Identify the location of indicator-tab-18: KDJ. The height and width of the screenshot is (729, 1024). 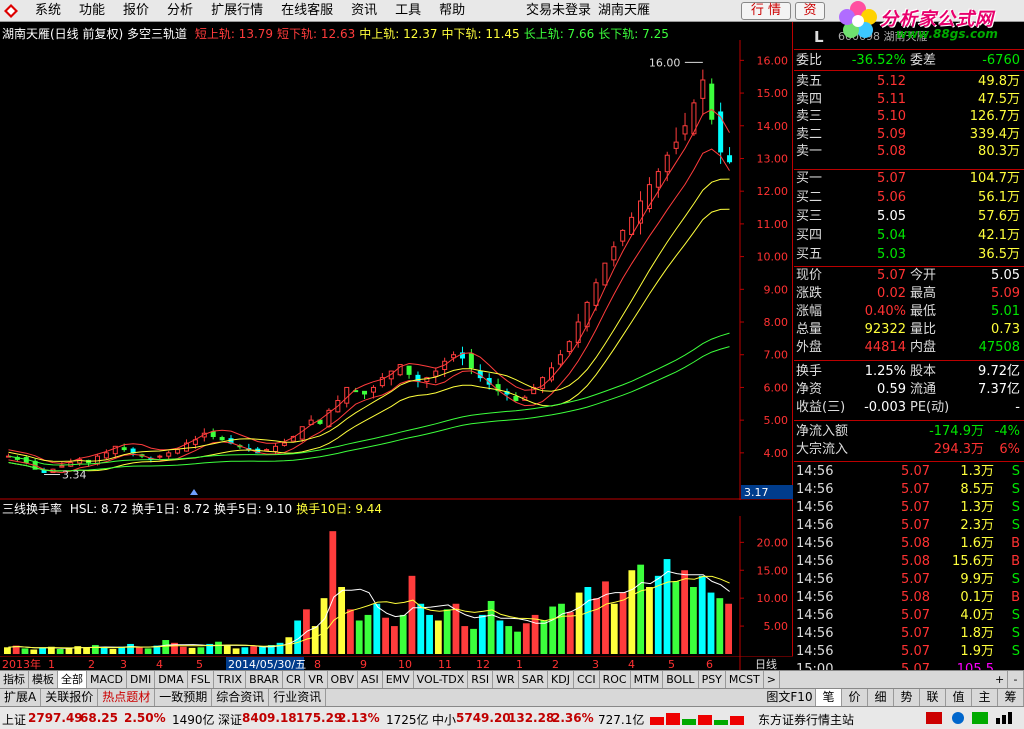
(561, 679).